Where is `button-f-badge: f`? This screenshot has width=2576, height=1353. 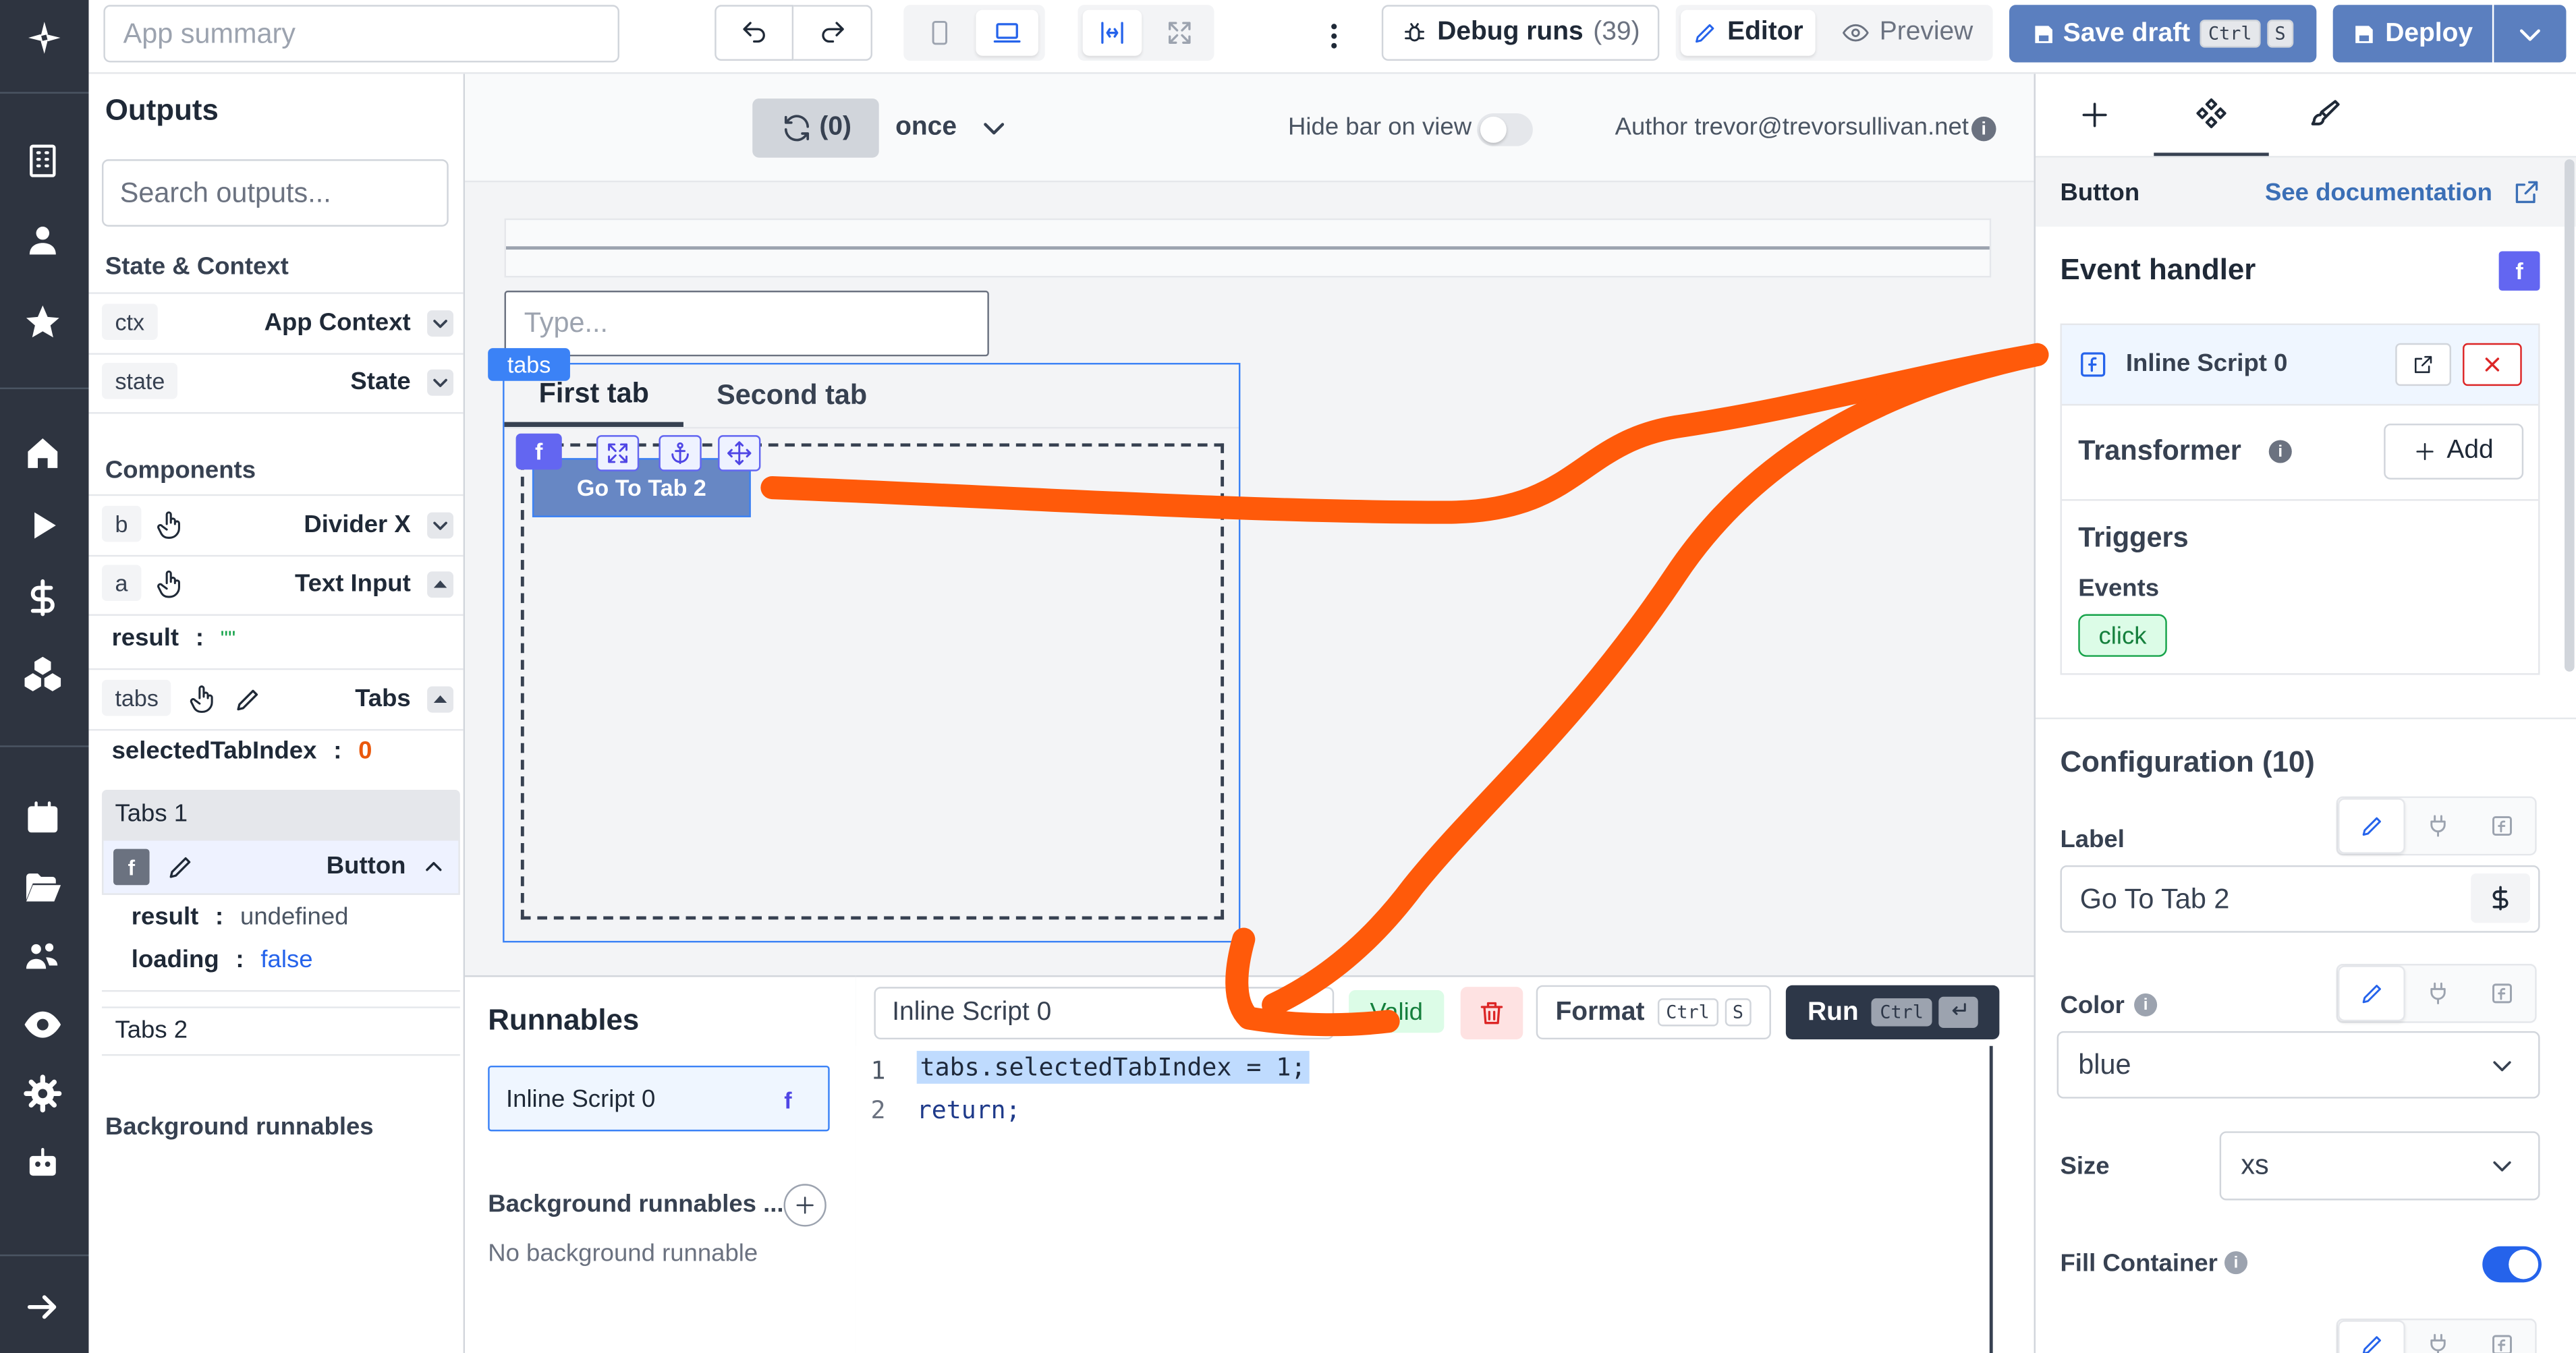
button-f-badge: f is located at coordinates (538, 451).